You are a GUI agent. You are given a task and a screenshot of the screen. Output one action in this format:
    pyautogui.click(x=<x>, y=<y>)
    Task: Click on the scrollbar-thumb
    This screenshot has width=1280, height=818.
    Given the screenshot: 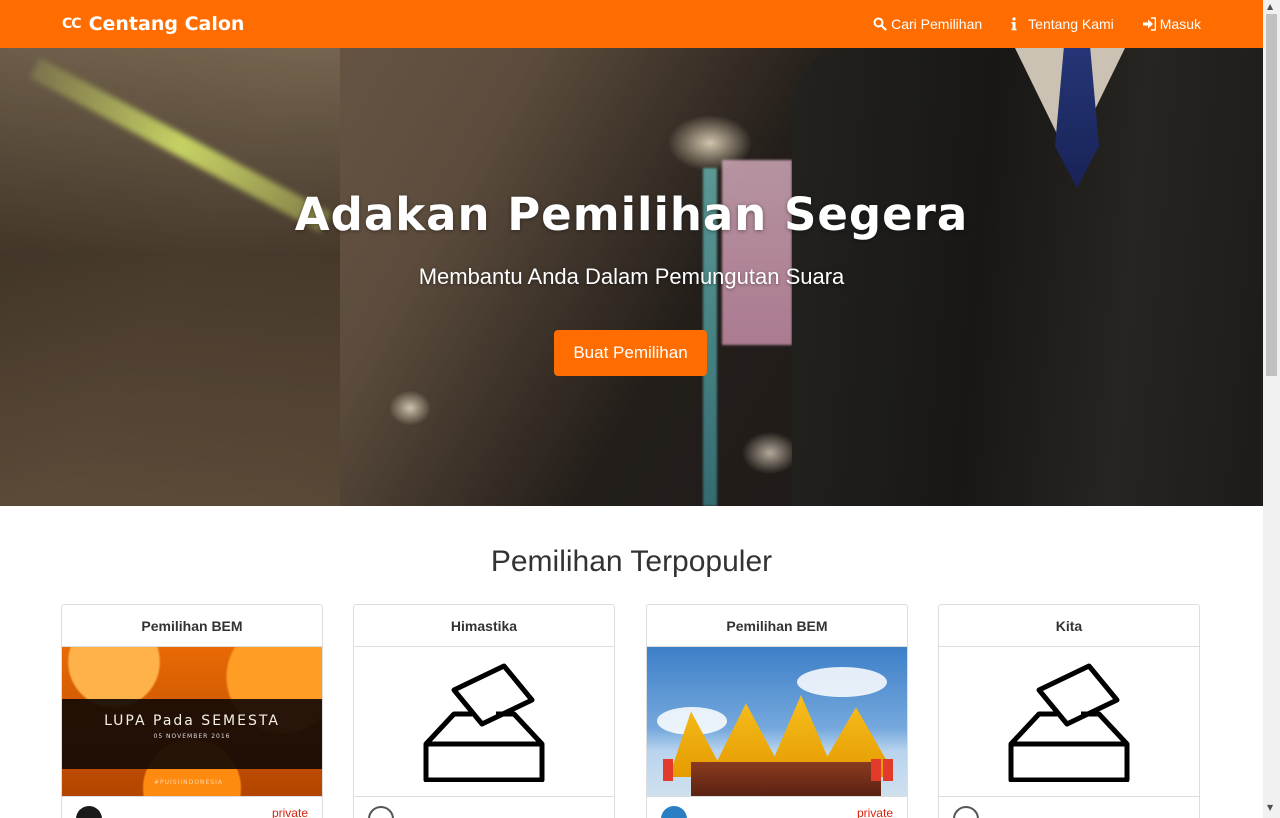 What is the action you would take?
    pyautogui.click(x=1271, y=195)
    